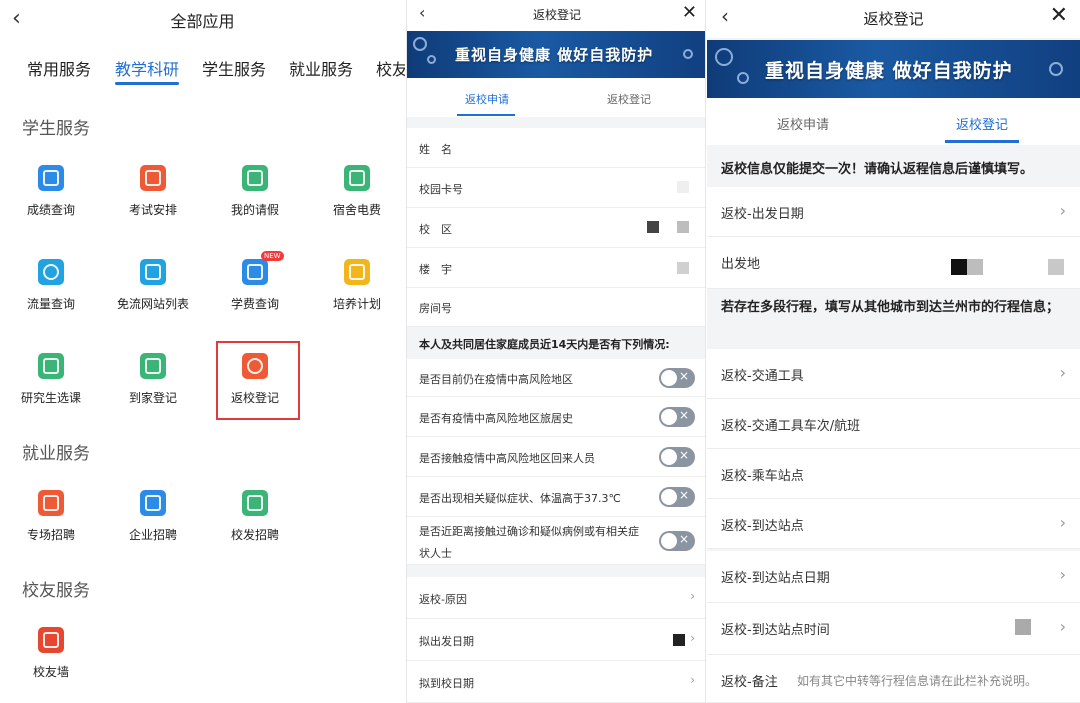  I want to click on question-label: 是否有疫情中高风险地区旅居史, so click(496, 418).